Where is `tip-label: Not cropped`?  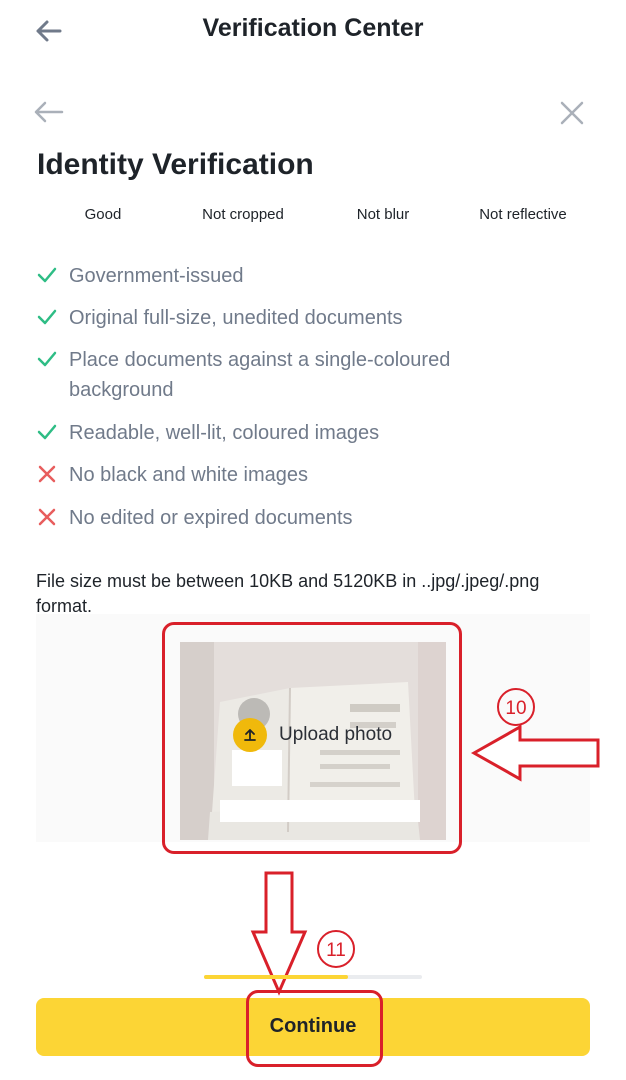
tip-label: Not cropped is located at coordinates (243, 214).